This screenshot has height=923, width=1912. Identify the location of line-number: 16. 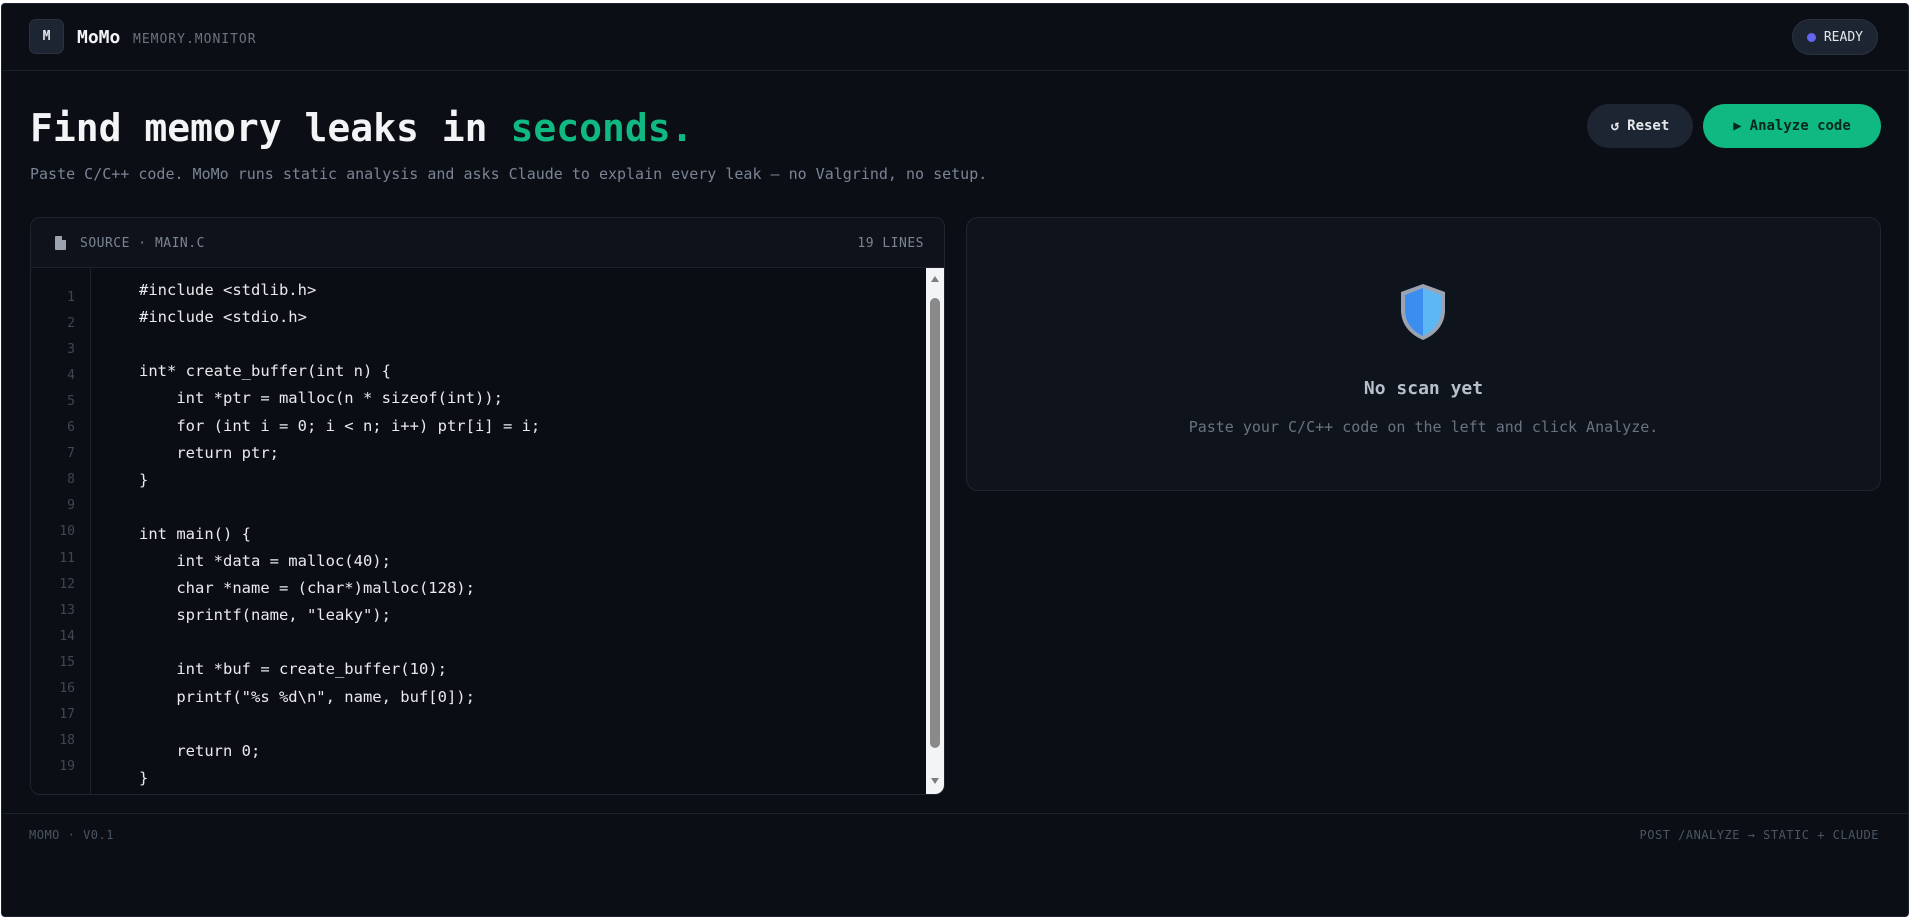
(67, 688).